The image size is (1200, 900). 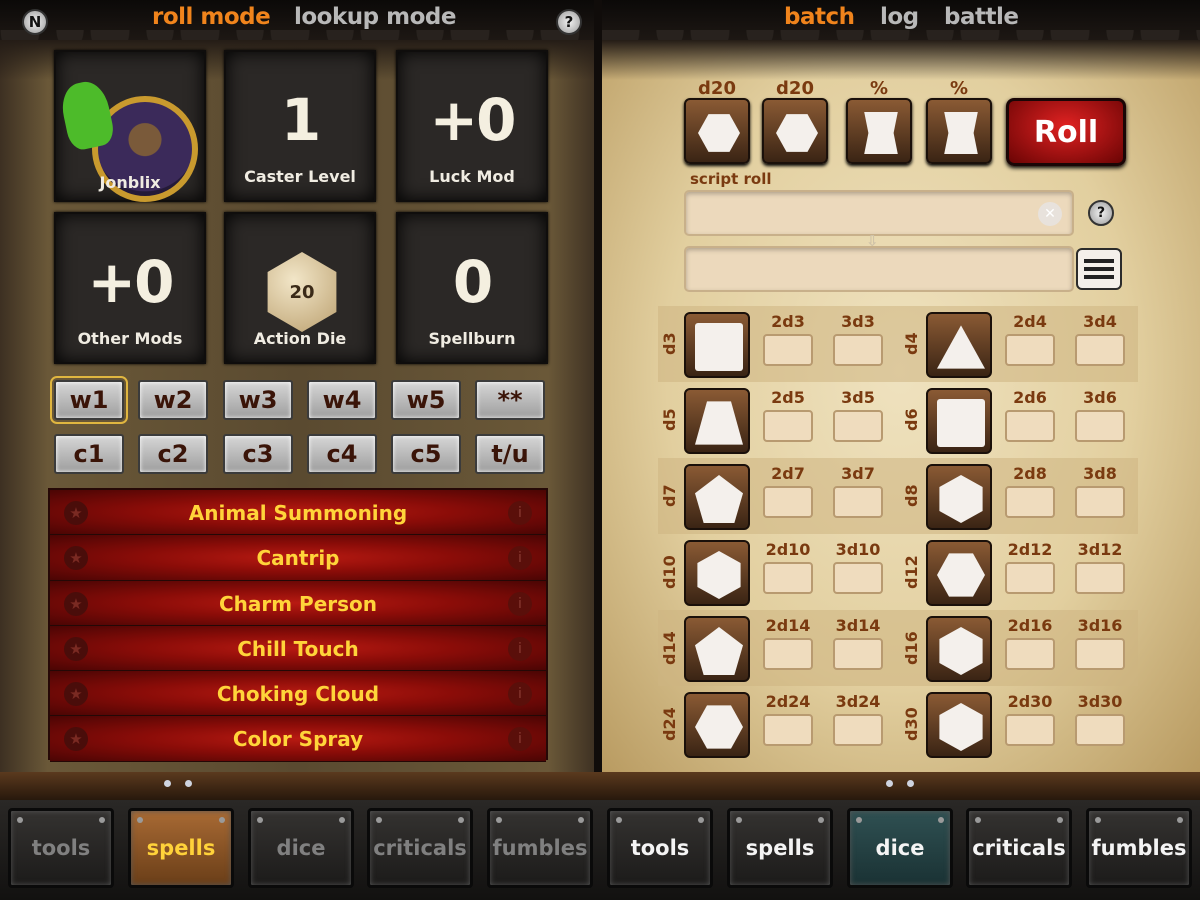 What do you see at coordinates (959, 421) in the screenshot?
I see `d6-die-button` at bounding box center [959, 421].